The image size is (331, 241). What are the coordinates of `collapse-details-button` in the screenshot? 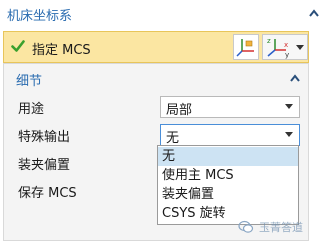 It's located at (295, 78).